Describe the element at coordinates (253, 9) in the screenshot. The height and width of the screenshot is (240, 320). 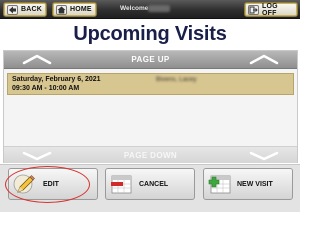
I see `log-off-icon` at that location.